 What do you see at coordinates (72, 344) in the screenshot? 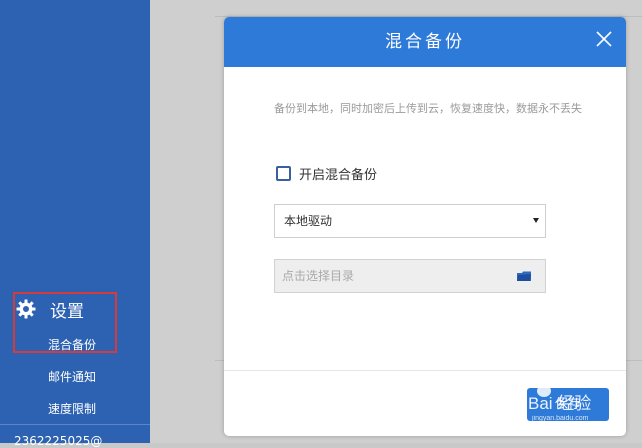
I see `sidebar-item-mixed-backup: 混合备份` at bounding box center [72, 344].